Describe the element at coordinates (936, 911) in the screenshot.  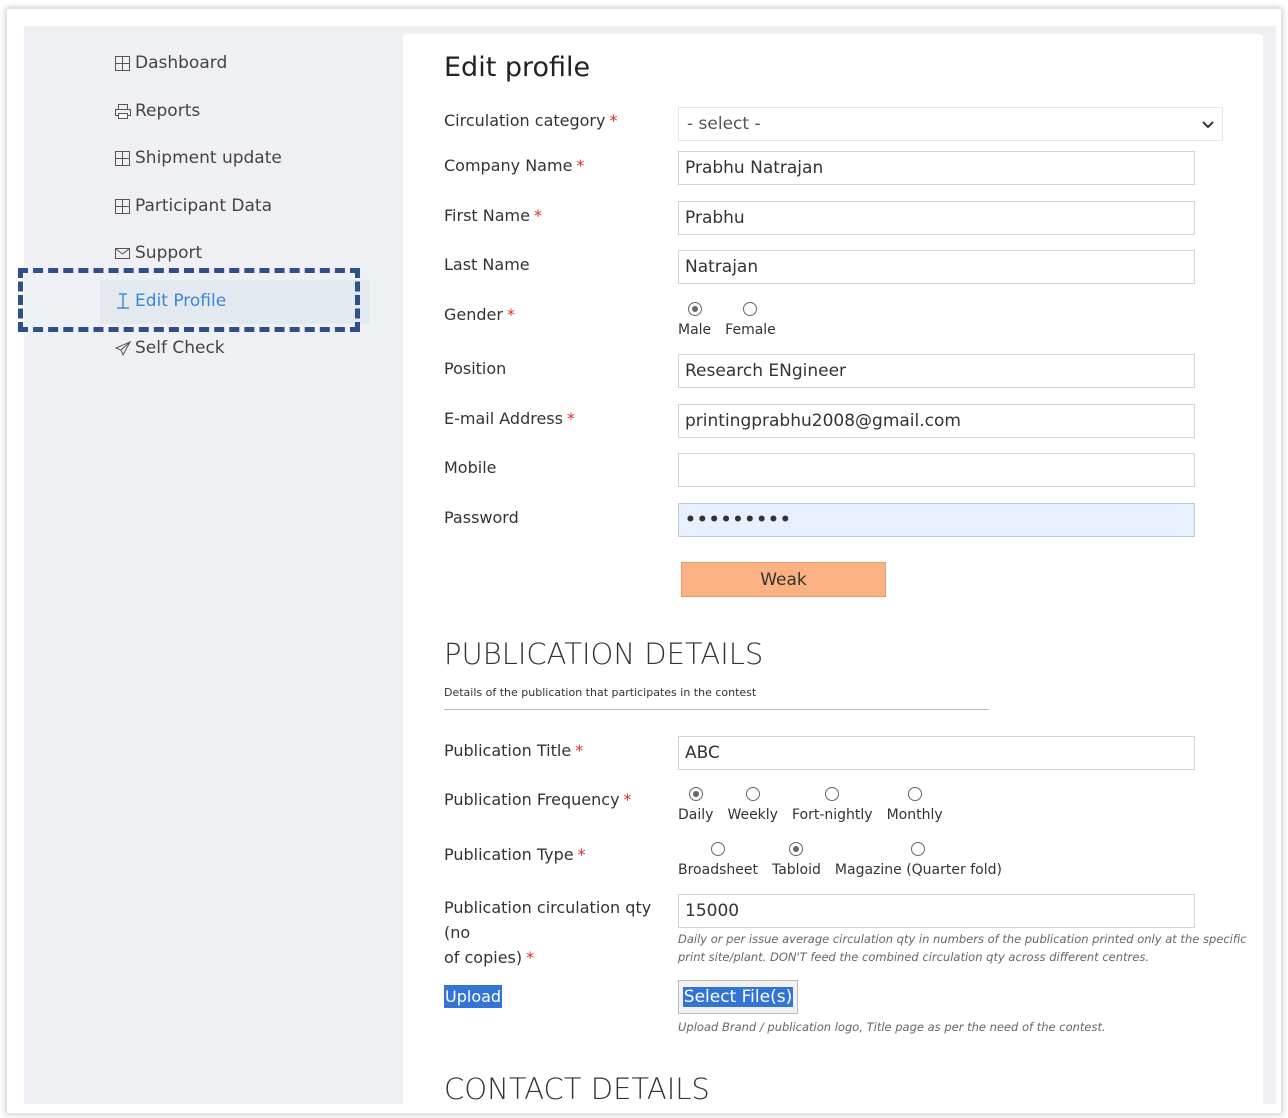
I see `circulation-qty-field: 15000` at that location.